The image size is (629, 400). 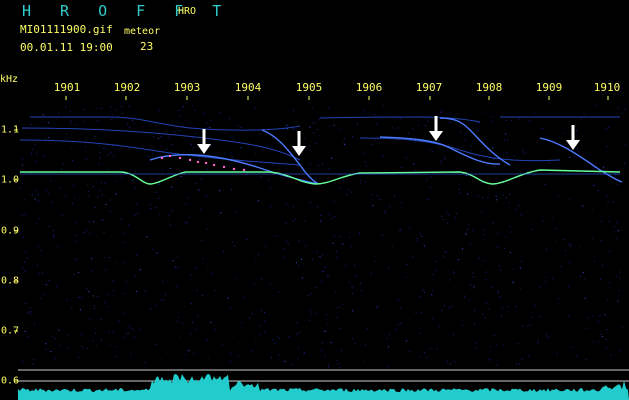 I want to click on frequency-label: 0.8, so click(x=10, y=281).